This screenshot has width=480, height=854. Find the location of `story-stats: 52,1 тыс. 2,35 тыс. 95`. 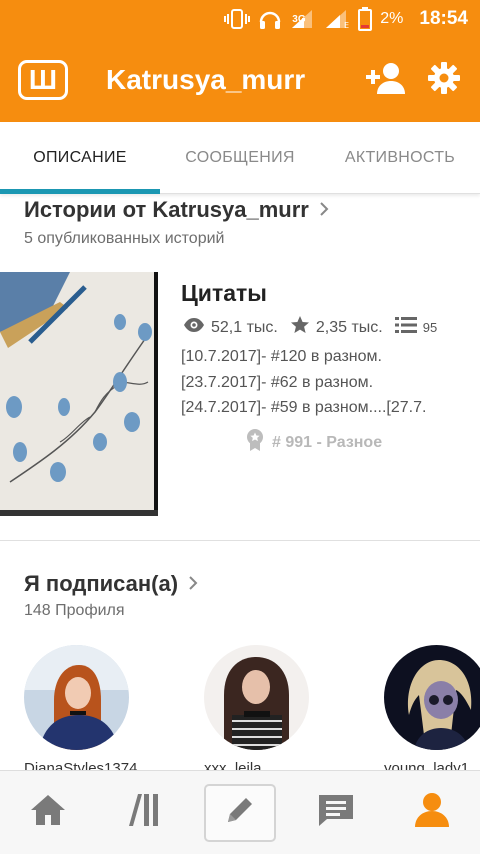

story-stats: 52,1 тыс. 2,35 тыс. 95 is located at coordinates (316, 327).